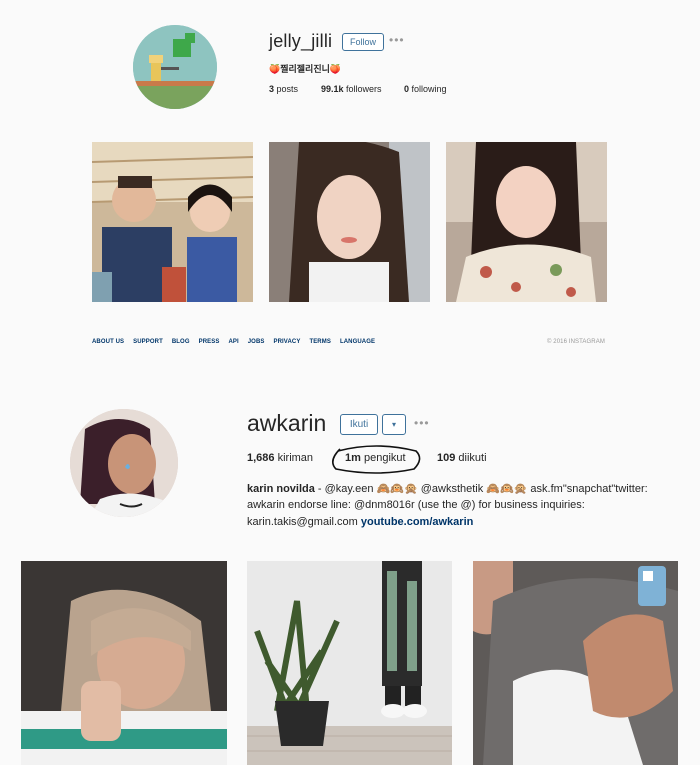 This screenshot has width=700, height=765. I want to click on followers-label: followers, so click(364, 89).